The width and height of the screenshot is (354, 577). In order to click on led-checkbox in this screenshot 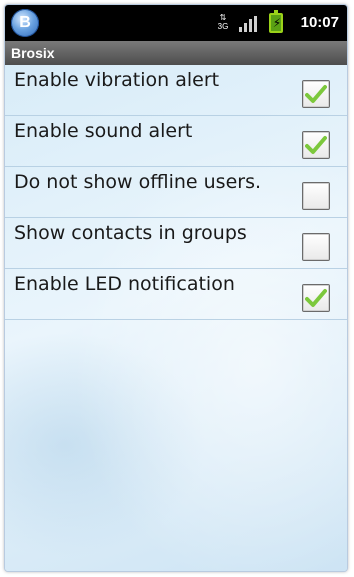, I will do `click(316, 298)`.